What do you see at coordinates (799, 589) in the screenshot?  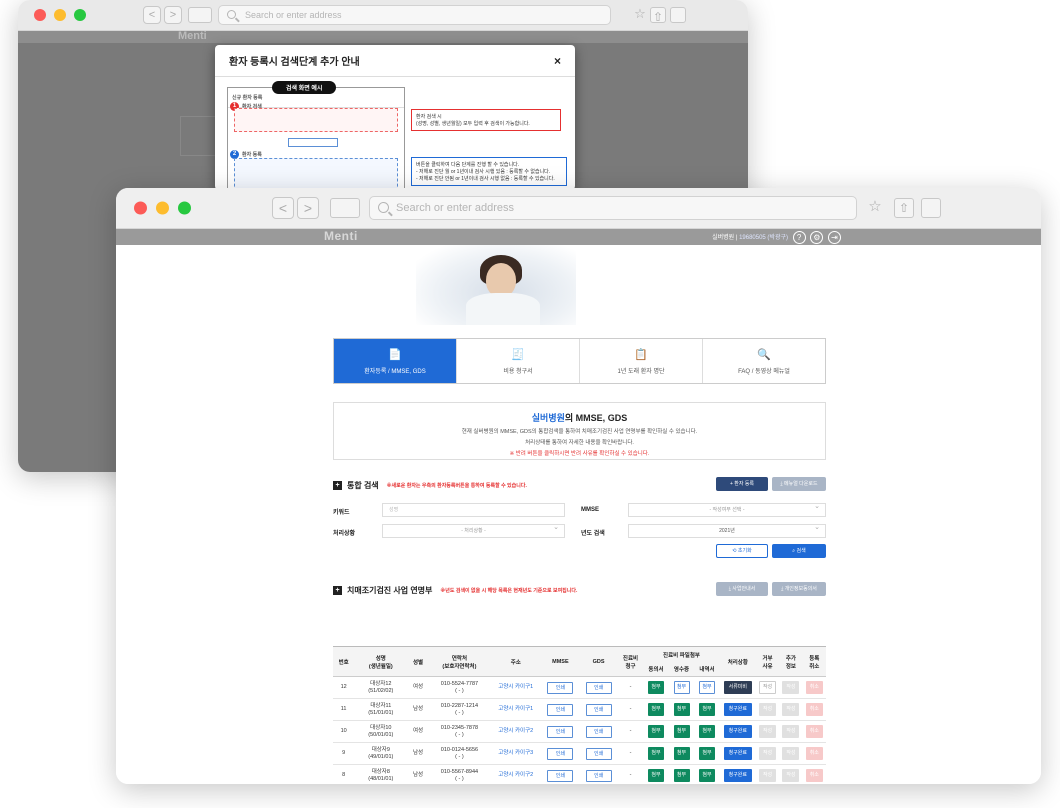 I see `privacy-download-button: ⤓ 개인정보동의서` at bounding box center [799, 589].